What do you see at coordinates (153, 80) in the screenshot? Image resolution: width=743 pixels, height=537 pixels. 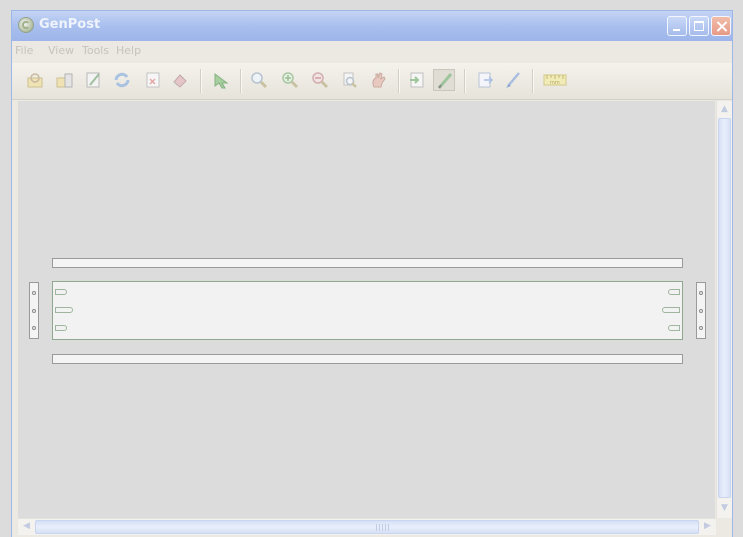 I see `delete-page-icon` at bounding box center [153, 80].